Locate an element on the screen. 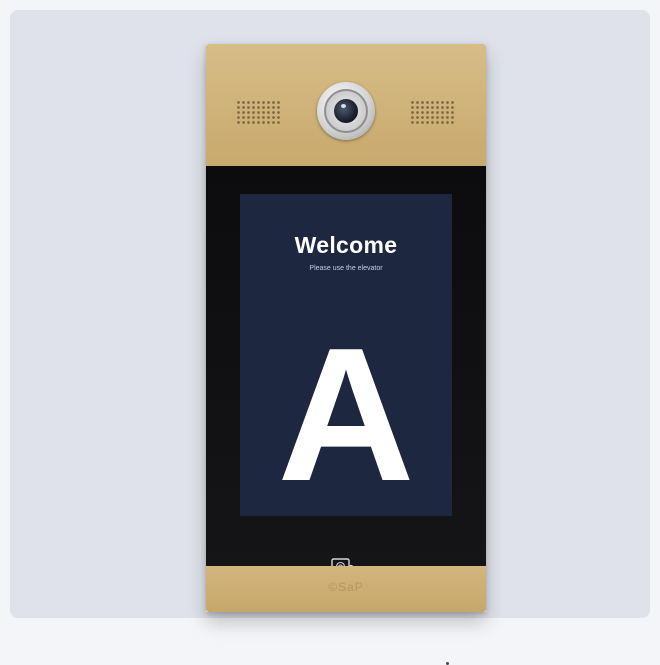  speaker-grille-right-icon is located at coordinates (433, 113).